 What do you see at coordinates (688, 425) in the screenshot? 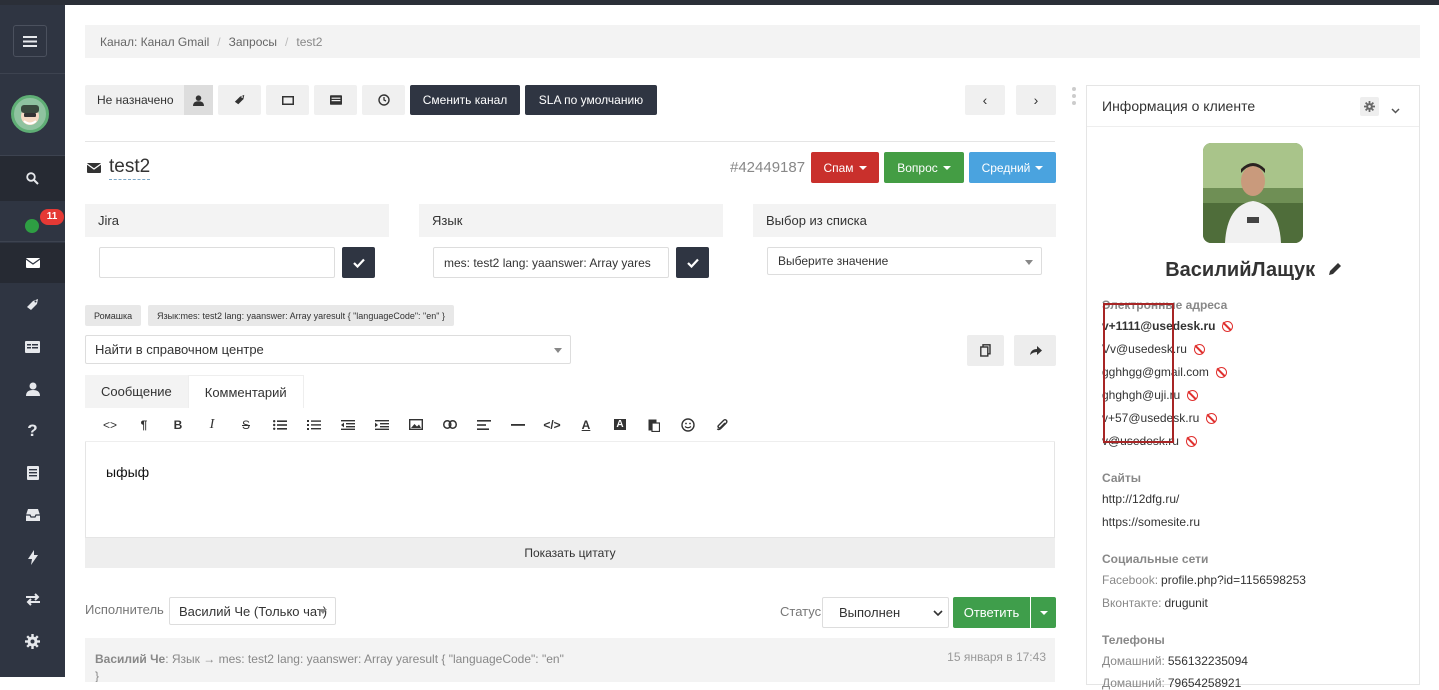
I see `emoji-button` at bounding box center [688, 425].